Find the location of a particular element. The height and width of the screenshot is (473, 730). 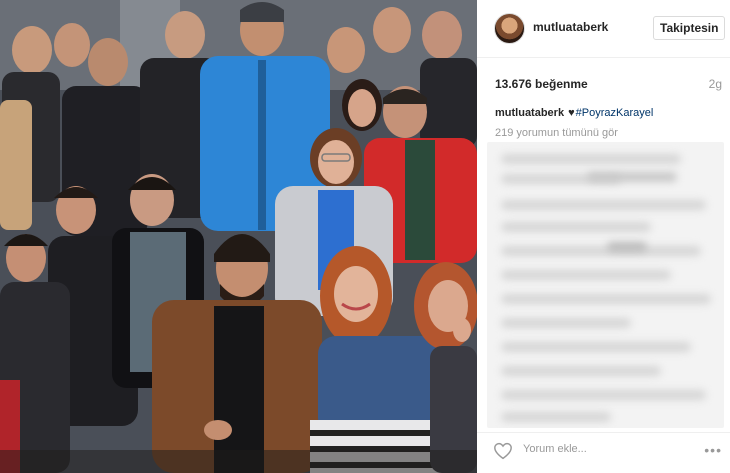

more-options-icon: ••• is located at coordinates (713, 450).